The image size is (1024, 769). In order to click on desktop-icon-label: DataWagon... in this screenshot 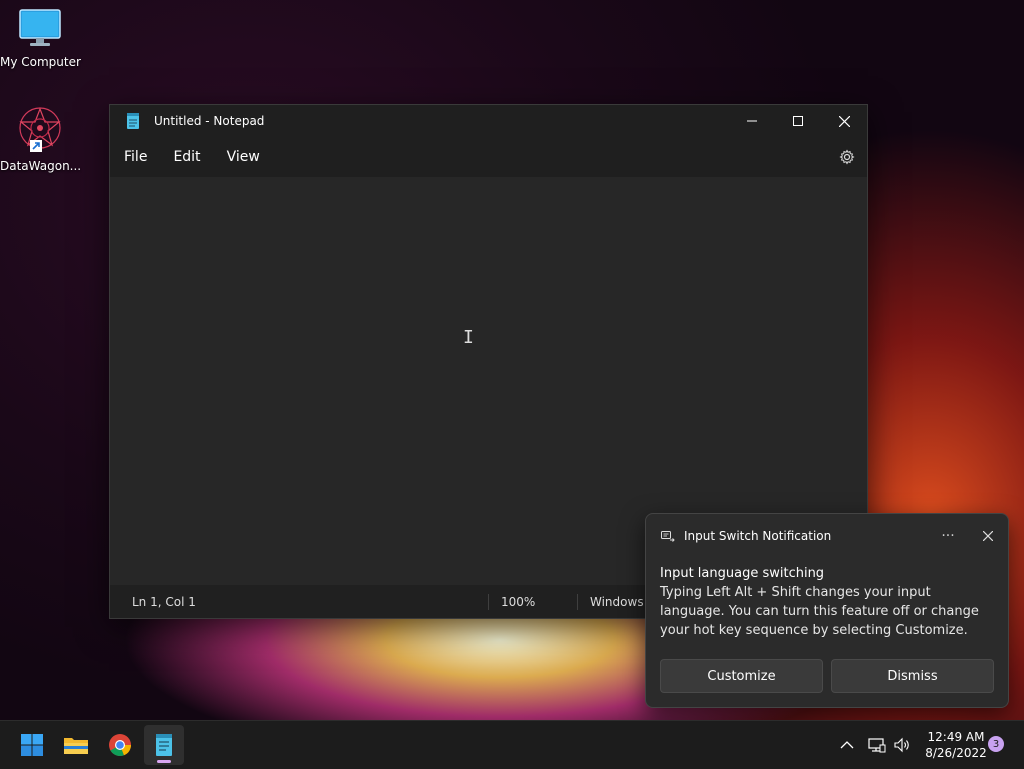, I will do `click(41, 166)`.